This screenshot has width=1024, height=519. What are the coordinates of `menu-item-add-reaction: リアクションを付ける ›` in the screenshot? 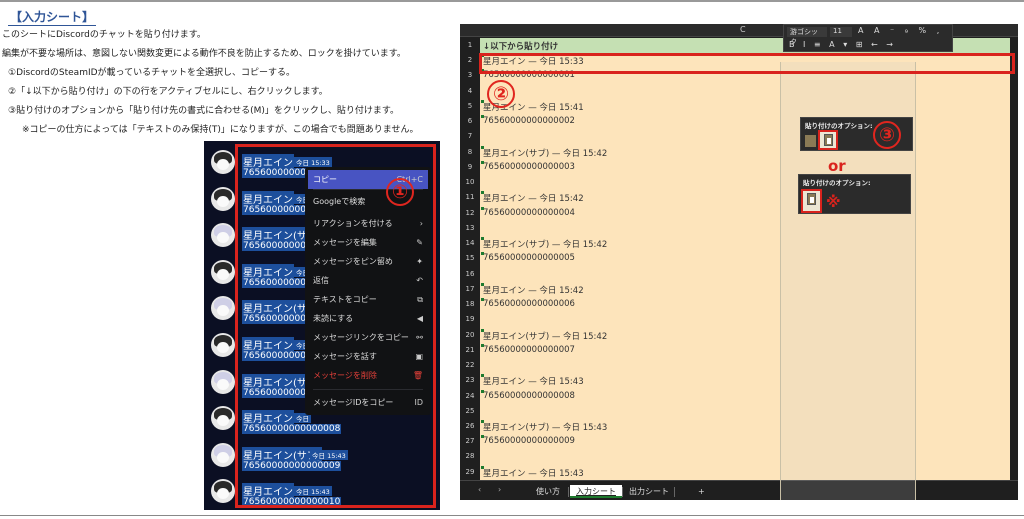 It's located at (368, 223).